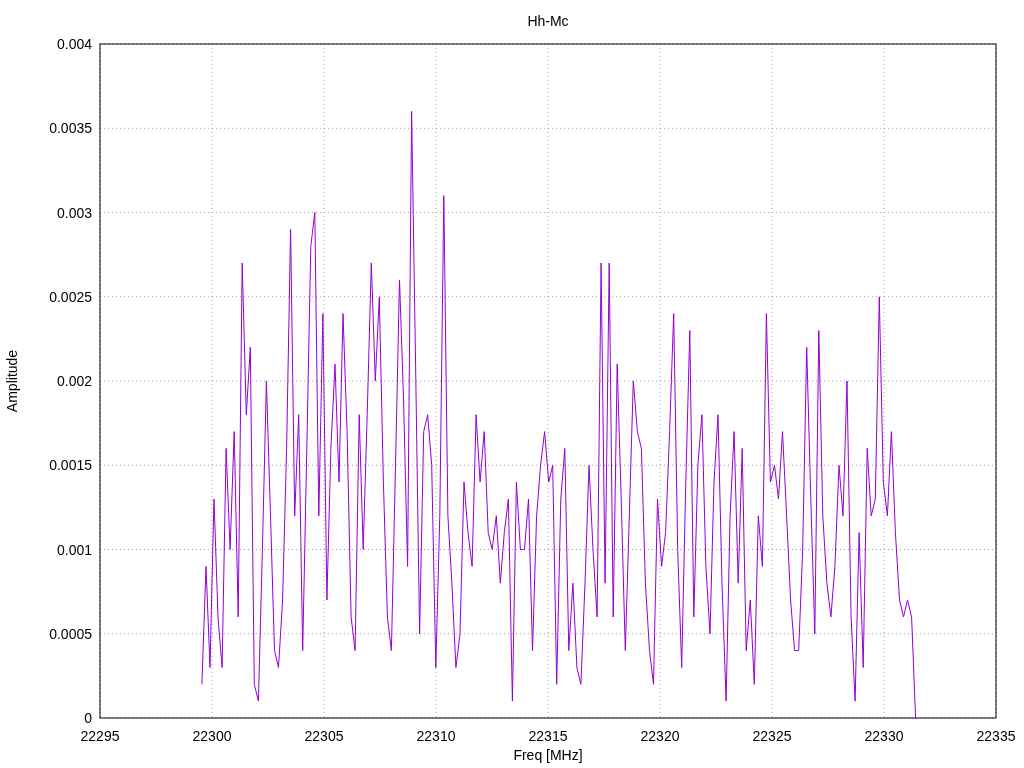 This screenshot has width=1024, height=768. What do you see at coordinates (436, 736) in the screenshot?
I see `tick-label: 22310` at bounding box center [436, 736].